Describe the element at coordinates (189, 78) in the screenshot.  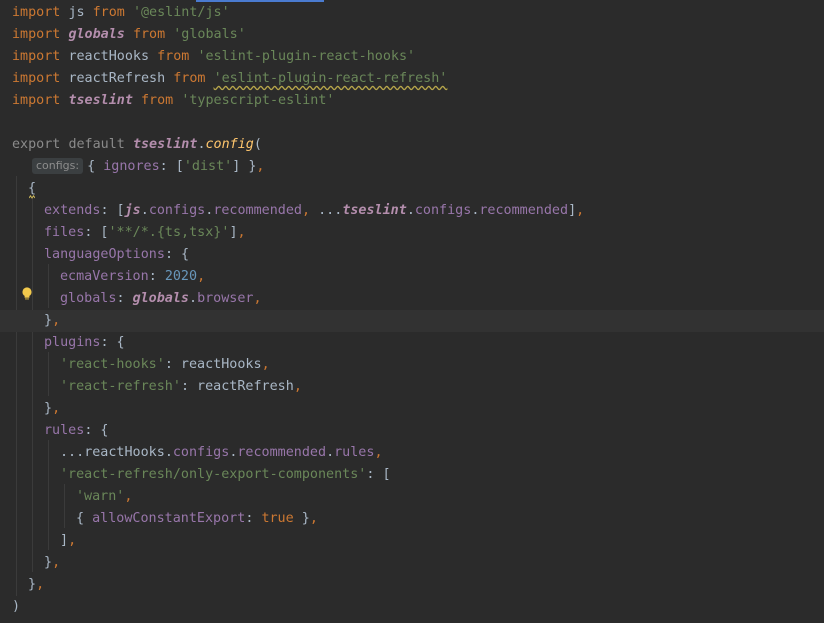
I see `code-token: from` at that location.